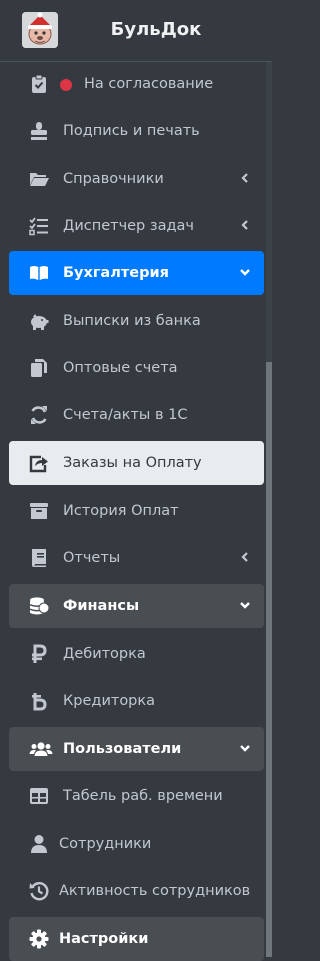 The height and width of the screenshot is (961, 320). Describe the element at coordinates (128, 226) in the screenshot. I see `nav-label-task-manager: Диспетчер задач` at that location.